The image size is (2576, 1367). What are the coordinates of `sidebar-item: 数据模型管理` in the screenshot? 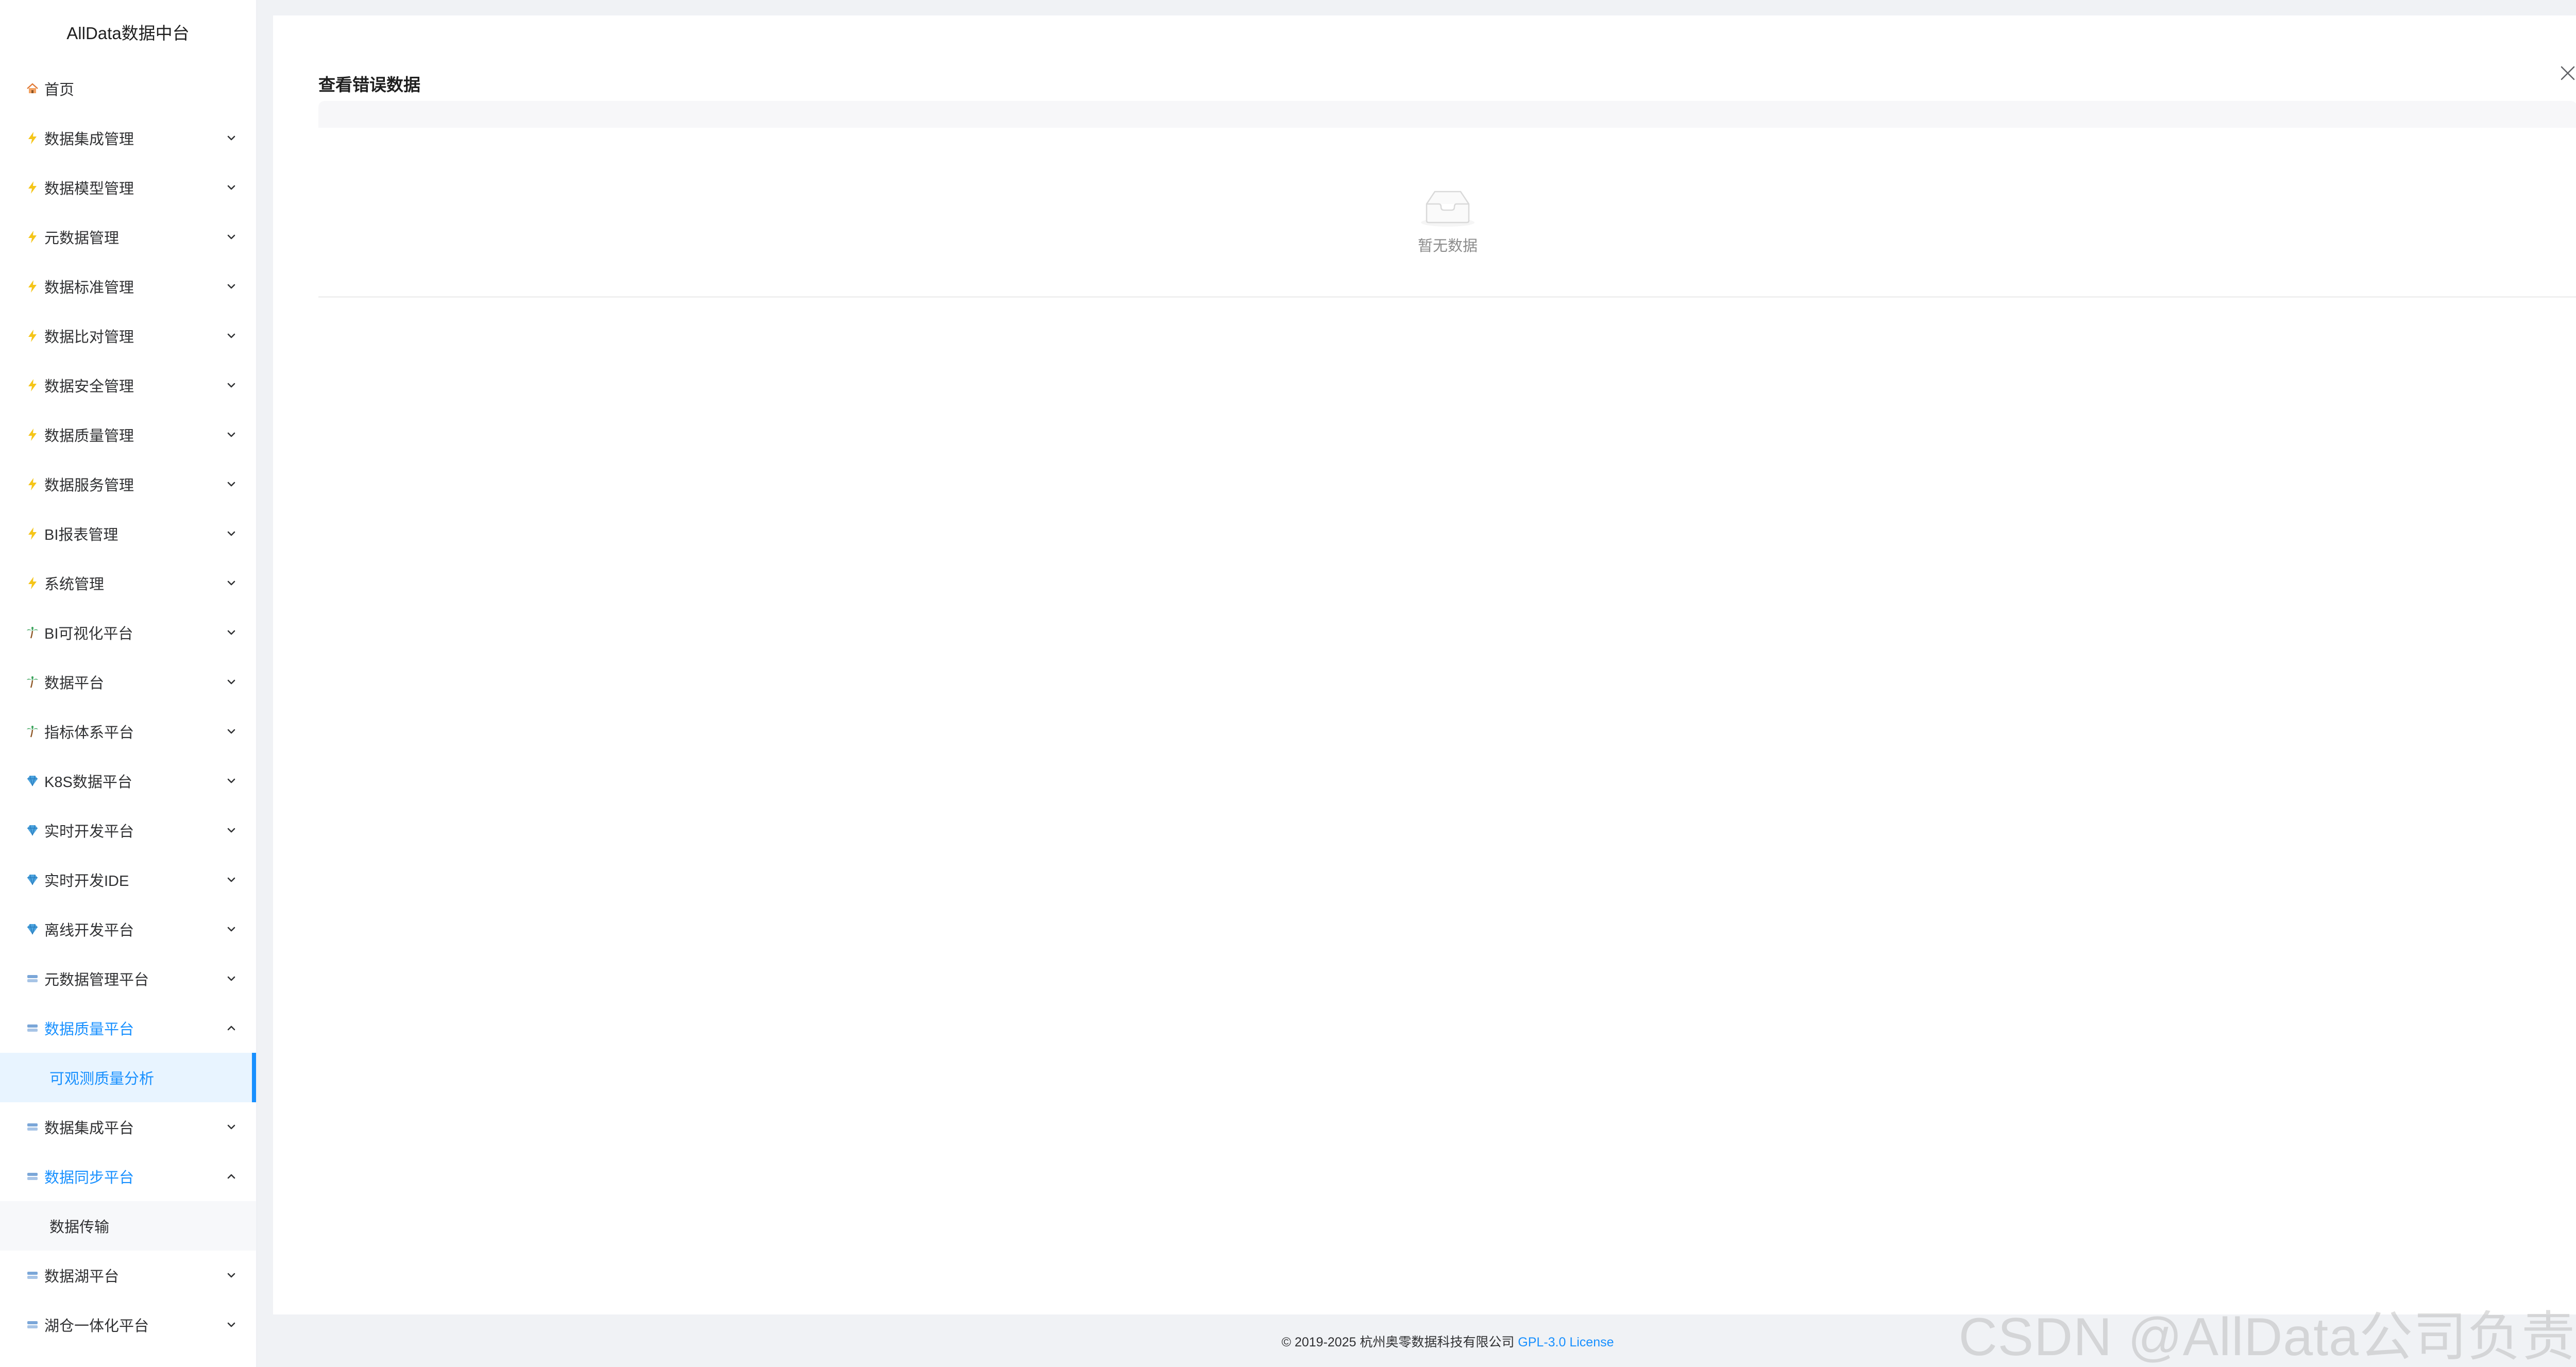 It's located at (128, 188).